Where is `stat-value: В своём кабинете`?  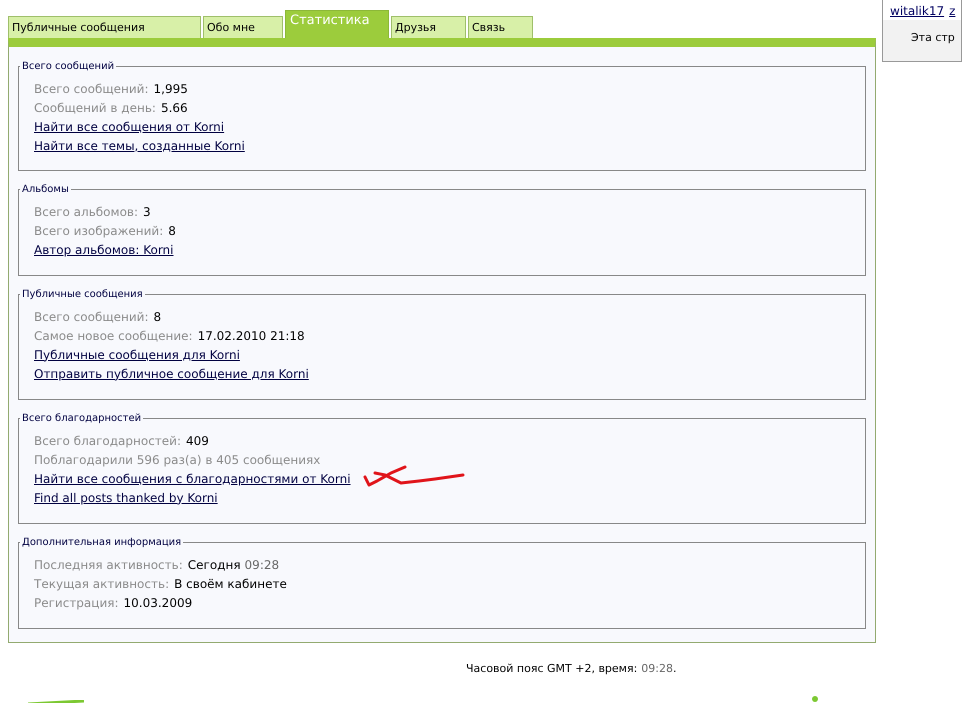
stat-value: В своём кабинете is located at coordinates (230, 584).